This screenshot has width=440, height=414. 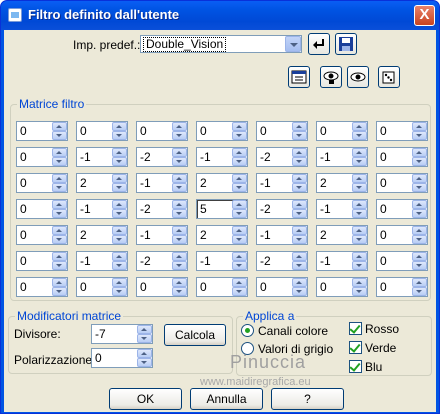 What do you see at coordinates (355, 347) in the screenshot?
I see `green-checkbox` at bounding box center [355, 347].